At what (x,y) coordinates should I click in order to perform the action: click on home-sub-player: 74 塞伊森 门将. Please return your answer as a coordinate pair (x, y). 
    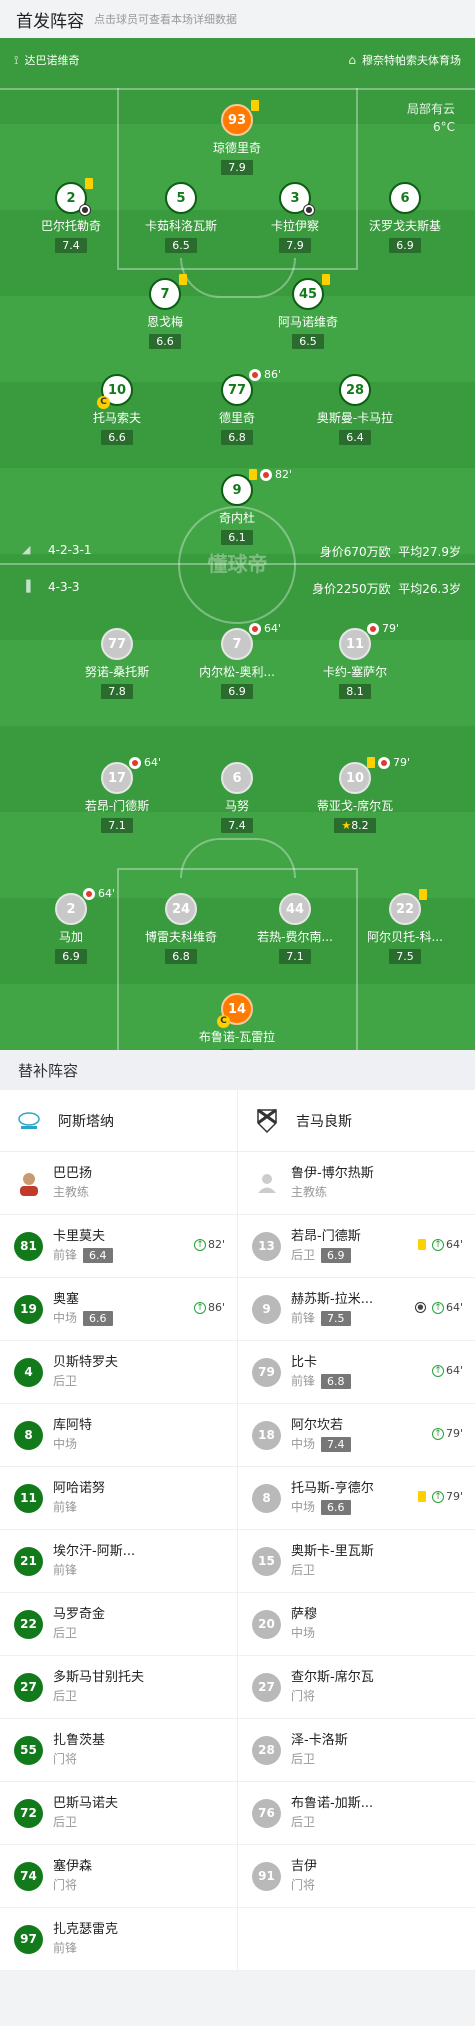
    Looking at the image, I should click on (119, 1876).